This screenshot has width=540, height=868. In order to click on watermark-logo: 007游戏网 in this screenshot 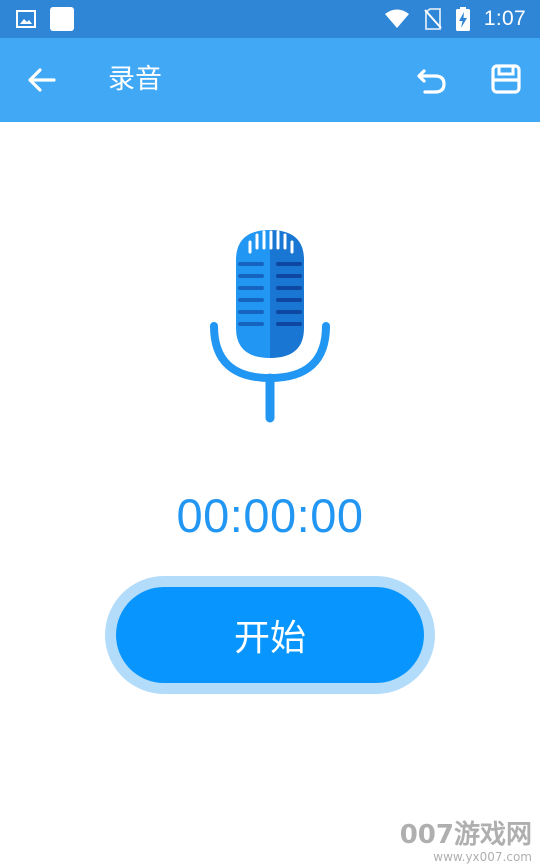, I will do `click(465, 835)`.